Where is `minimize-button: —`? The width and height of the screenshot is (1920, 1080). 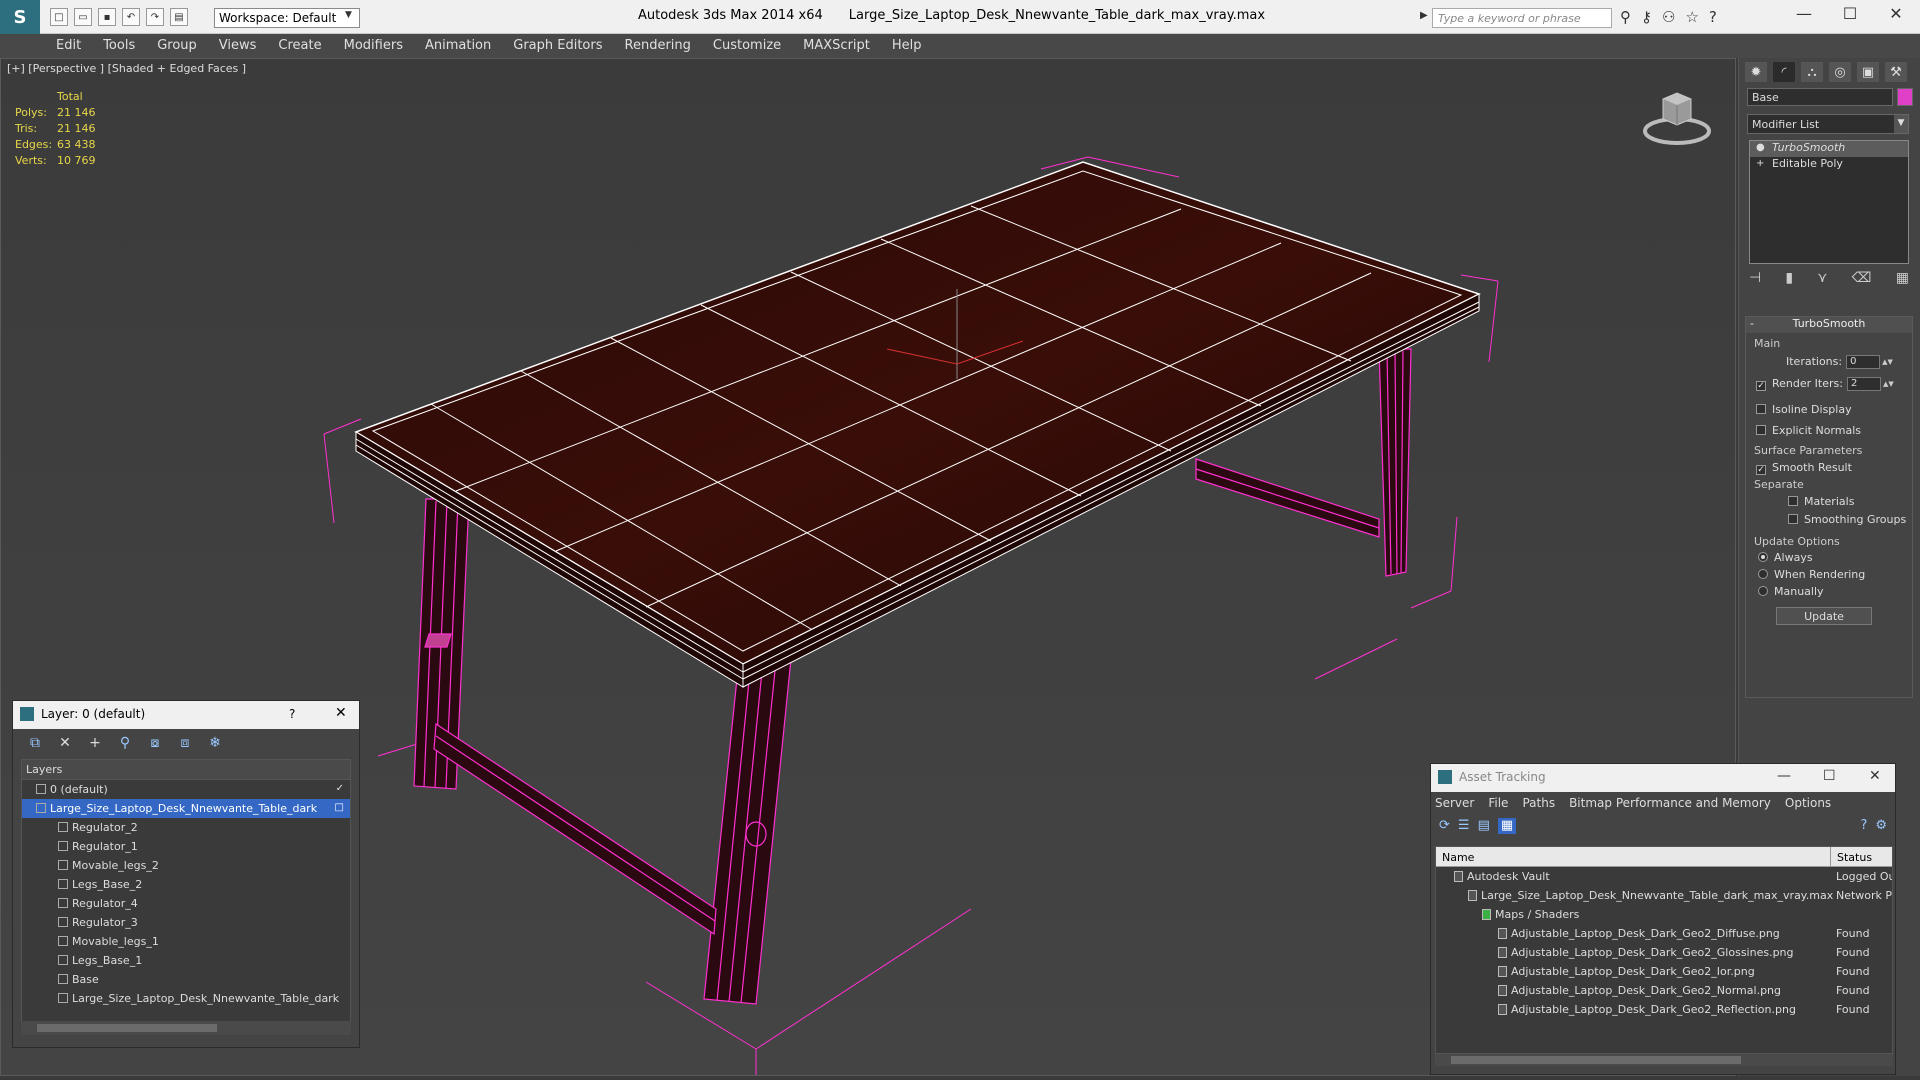
minimize-button: — is located at coordinates (1804, 13).